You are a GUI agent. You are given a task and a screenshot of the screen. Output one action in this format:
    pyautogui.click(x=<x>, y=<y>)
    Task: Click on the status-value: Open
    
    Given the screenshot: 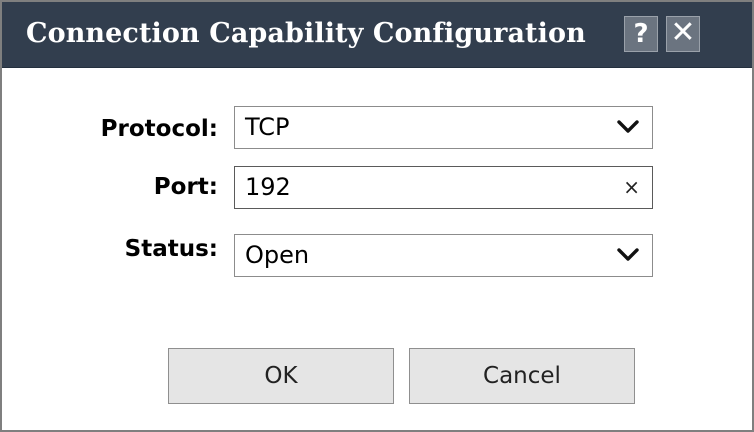 What is the action you would take?
    pyautogui.click(x=277, y=255)
    